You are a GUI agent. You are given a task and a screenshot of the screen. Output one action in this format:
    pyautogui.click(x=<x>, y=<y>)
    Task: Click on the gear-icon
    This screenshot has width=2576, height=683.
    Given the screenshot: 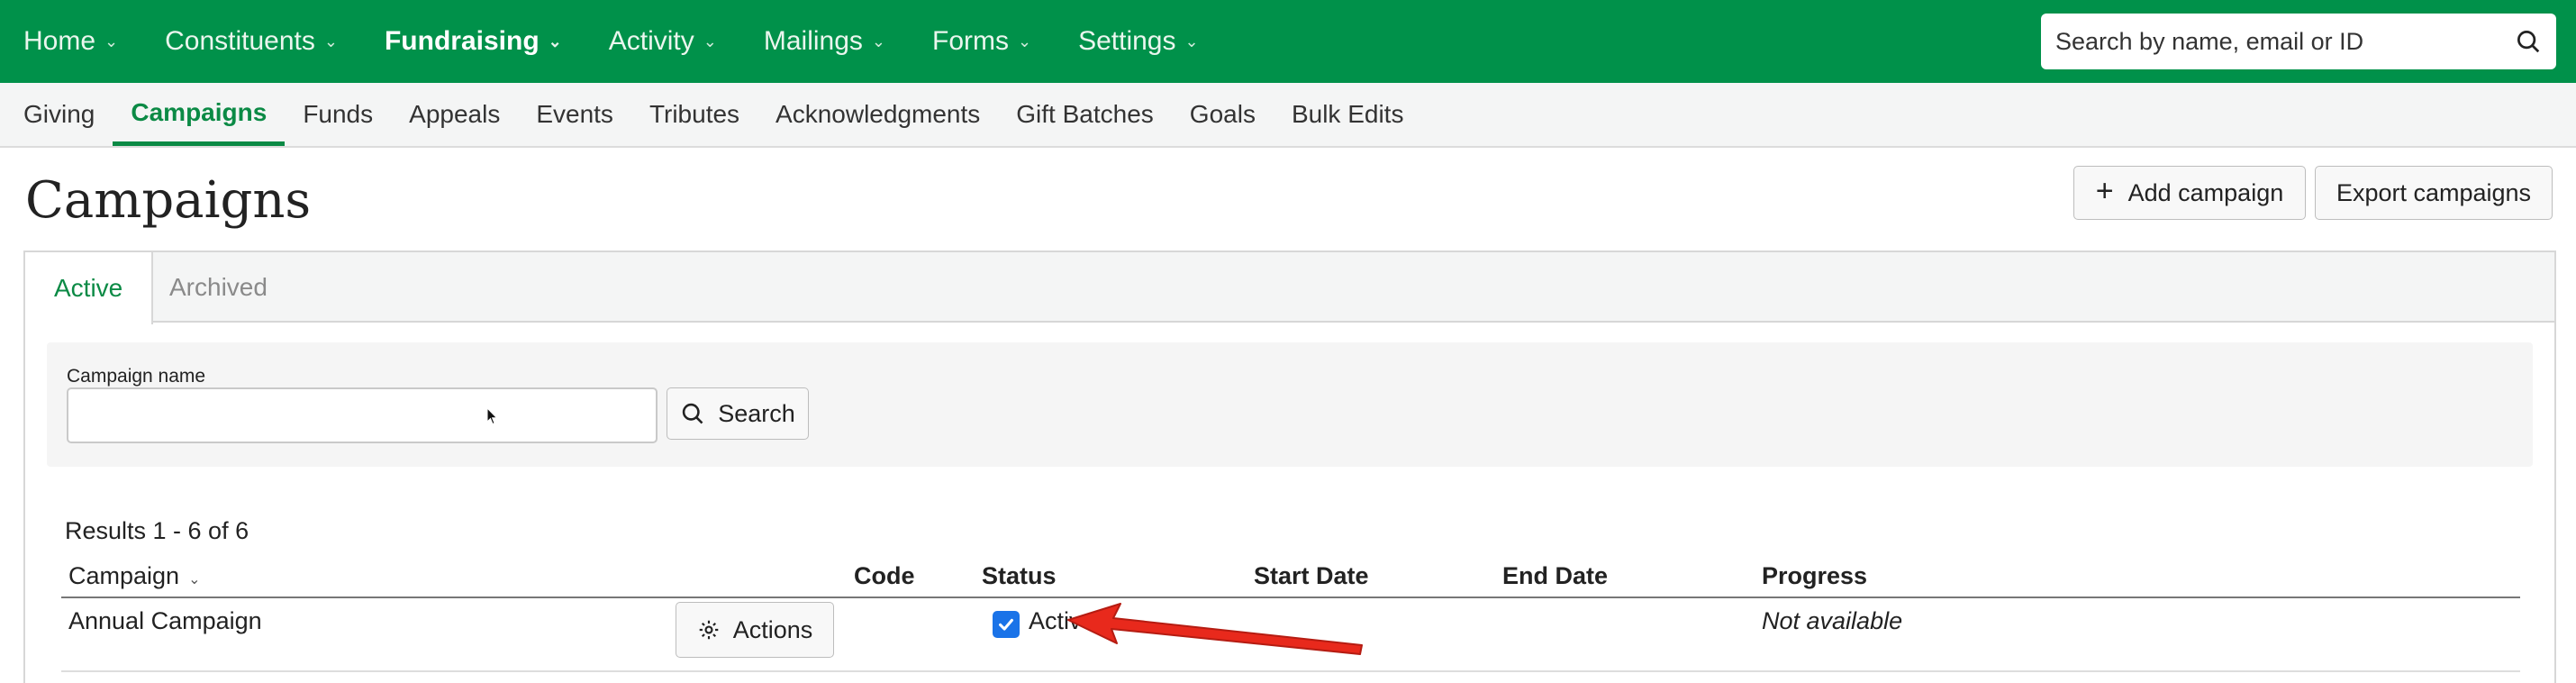 What is the action you would take?
    pyautogui.click(x=709, y=630)
    